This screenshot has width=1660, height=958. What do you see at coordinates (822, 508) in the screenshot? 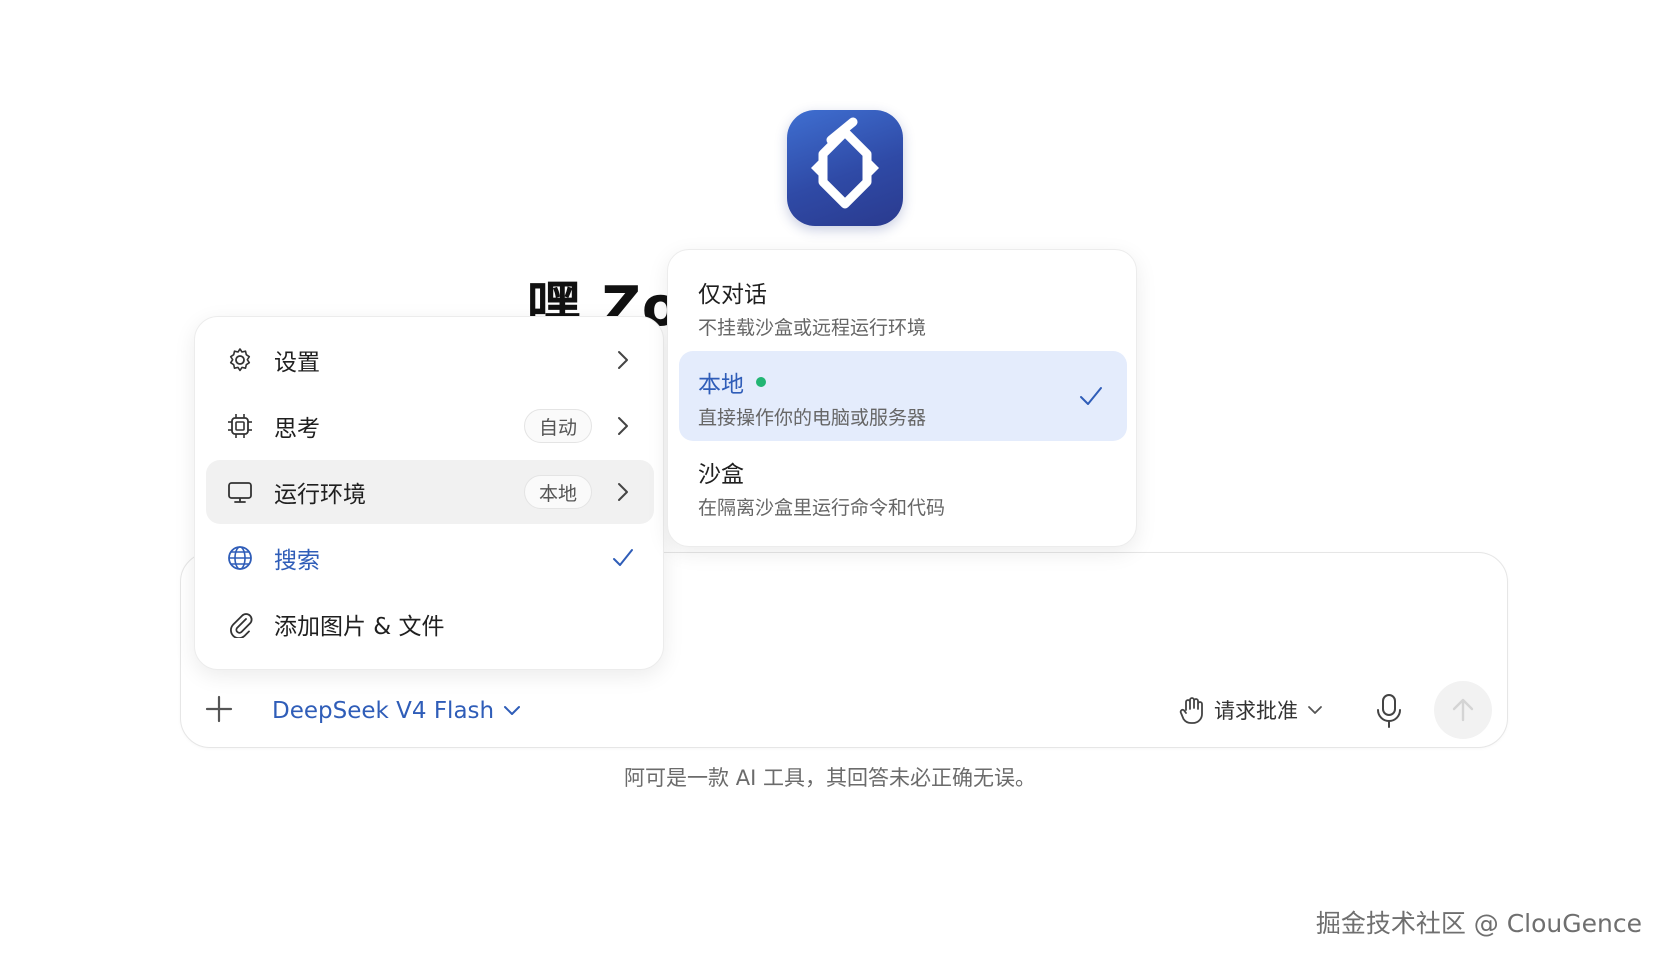
I see `env-option-description: 在隔离沙盒里运行命令和代码` at bounding box center [822, 508].